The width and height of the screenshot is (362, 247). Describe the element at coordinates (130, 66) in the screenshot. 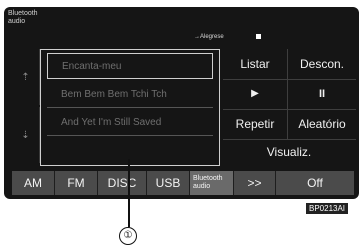

I see `track-item: Encanta-meu` at that location.